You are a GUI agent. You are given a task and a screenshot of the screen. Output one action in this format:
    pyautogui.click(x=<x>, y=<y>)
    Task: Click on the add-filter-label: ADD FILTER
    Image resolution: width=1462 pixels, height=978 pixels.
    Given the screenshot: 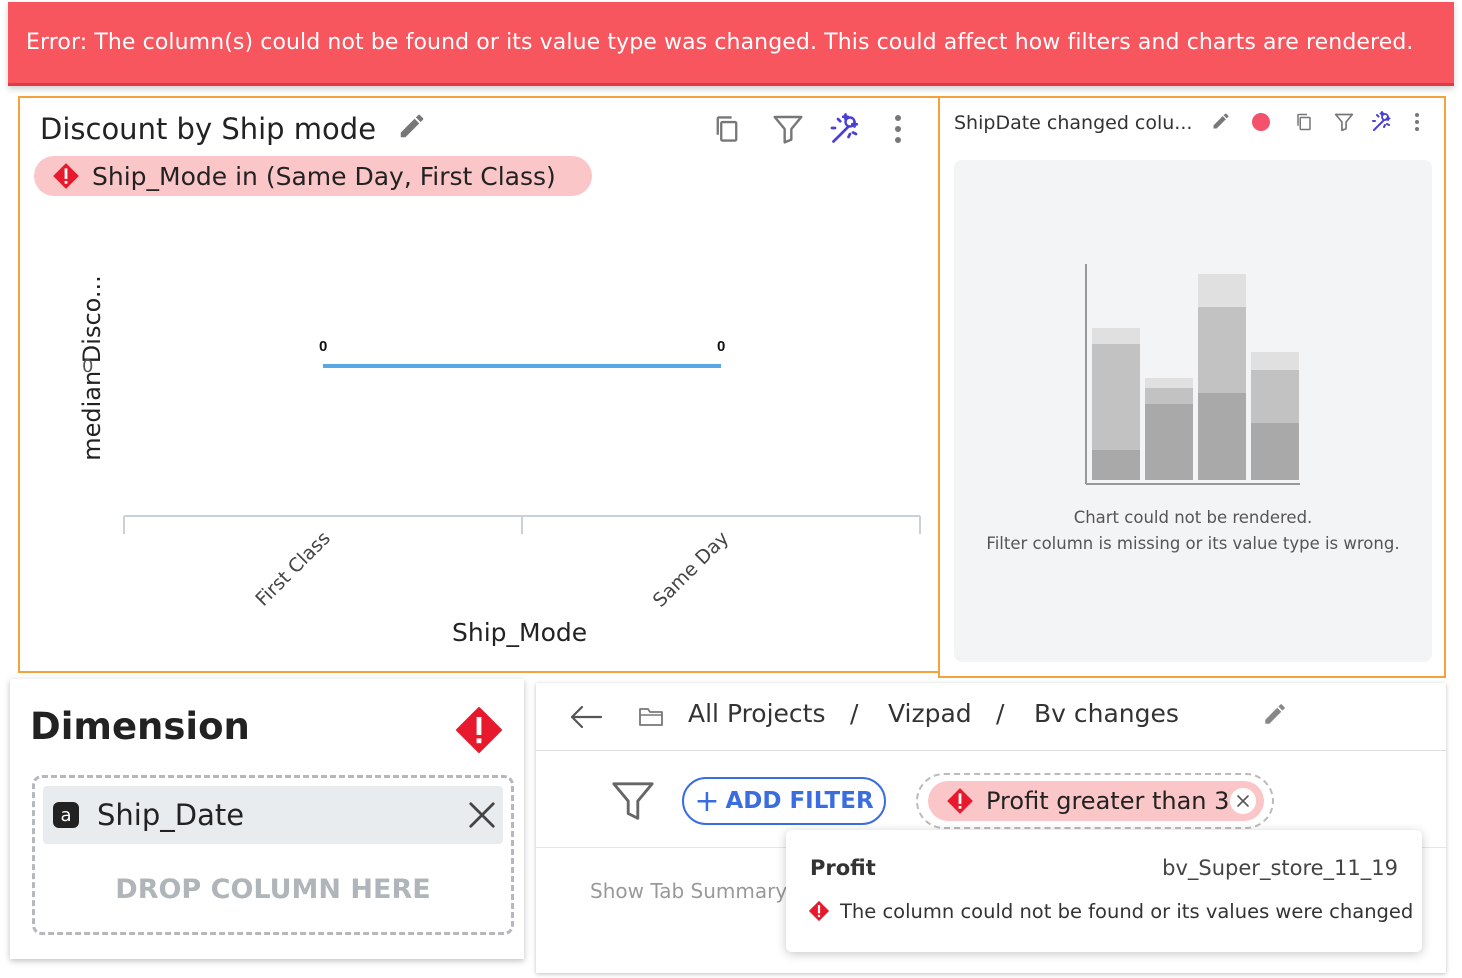 What is the action you would take?
    pyautogui.click(x=799, y=801)
    